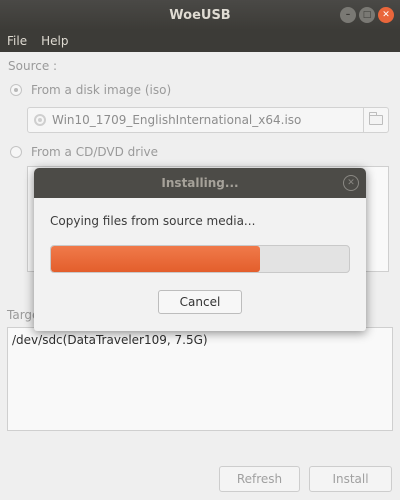 The width and height of the screenshot is (400, 500). I want to click on dialog-close-icon: ✕, so click(351, 183).